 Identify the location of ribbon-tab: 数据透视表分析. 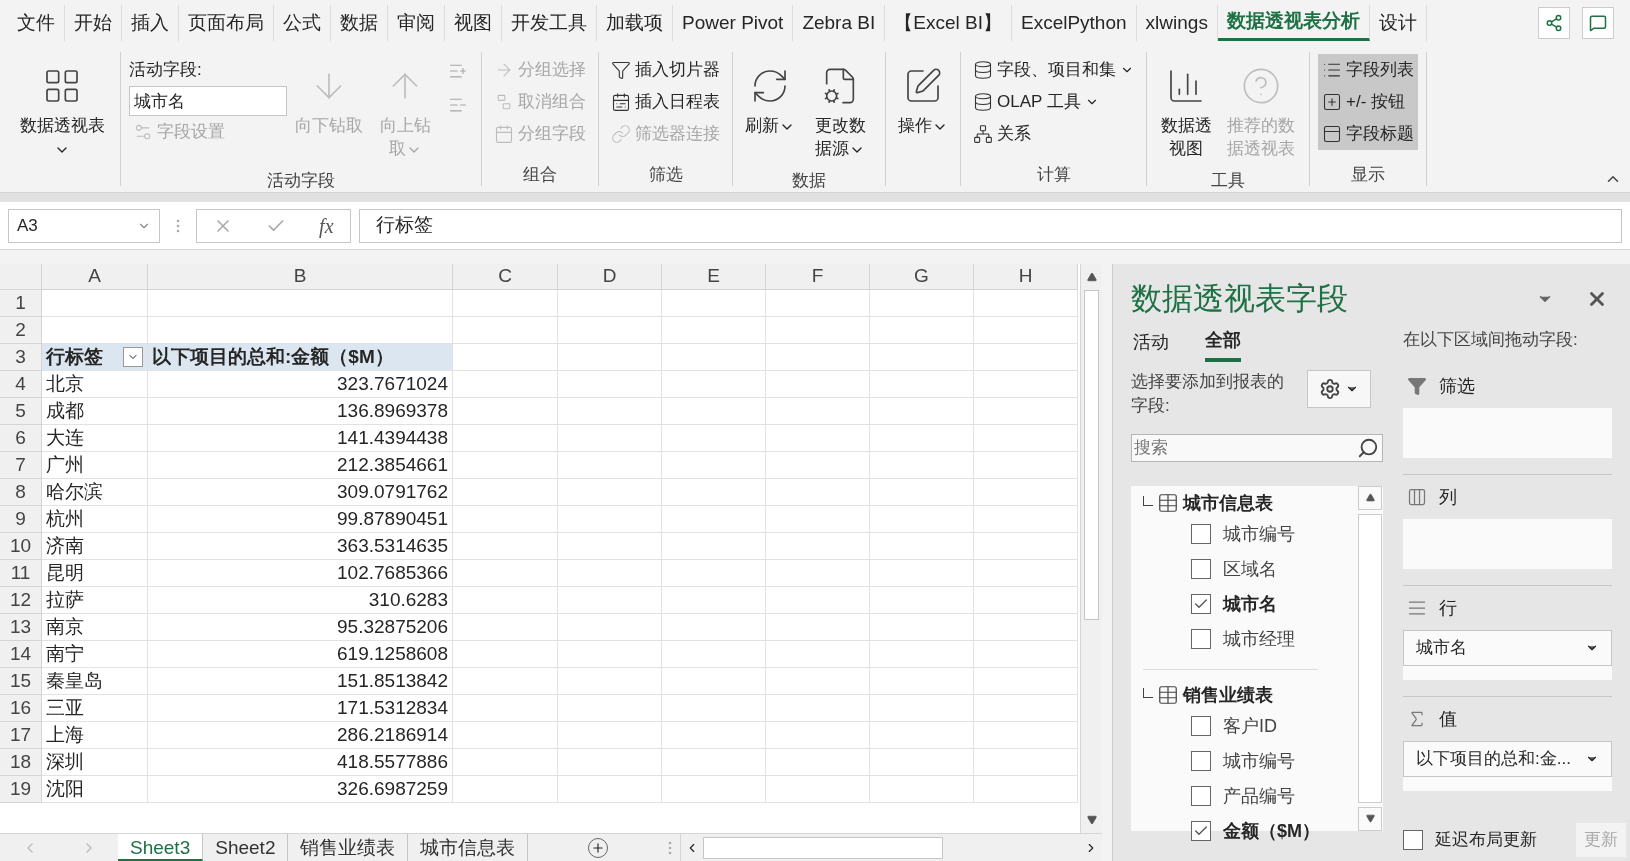
(1293, 23).